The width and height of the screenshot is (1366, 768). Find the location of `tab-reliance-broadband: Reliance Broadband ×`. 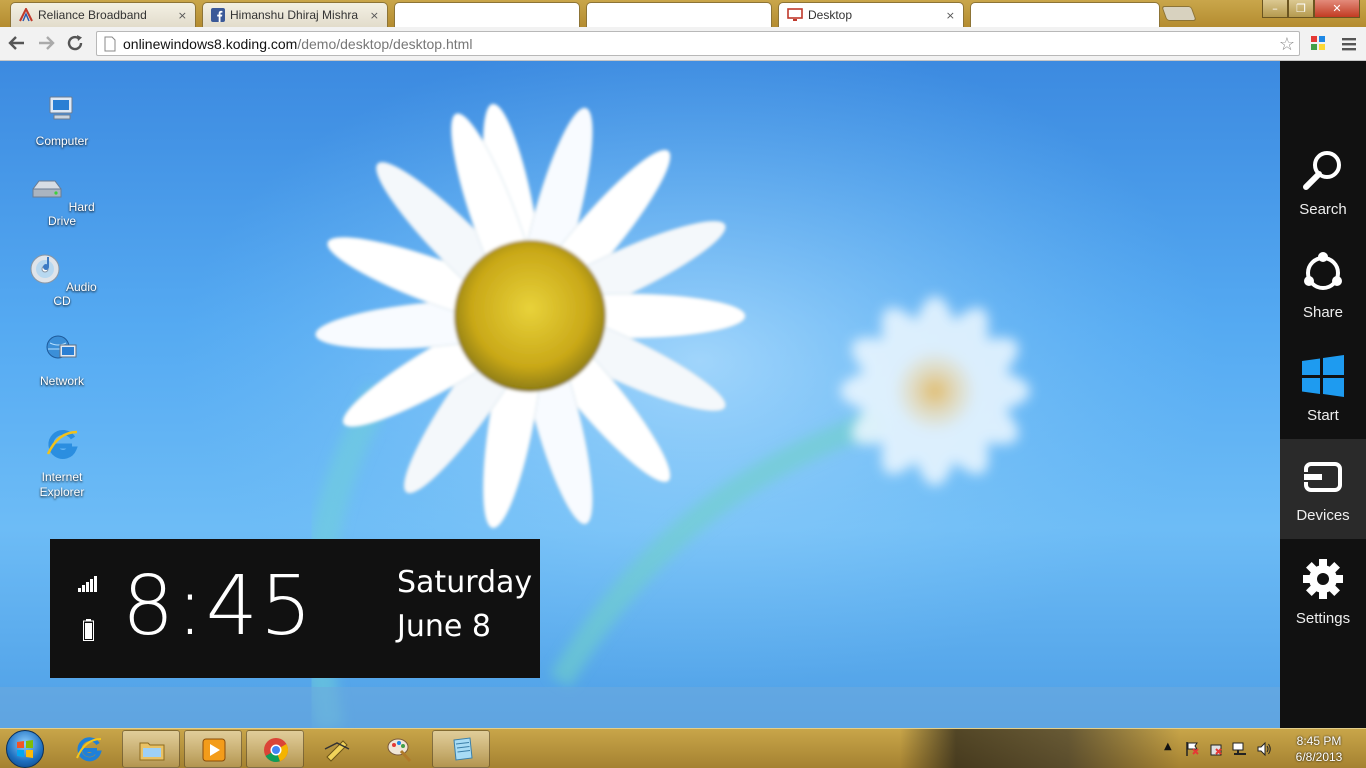

tab-reliance-broadband: Reliance Broadband × is located at coordinates (103, 14).